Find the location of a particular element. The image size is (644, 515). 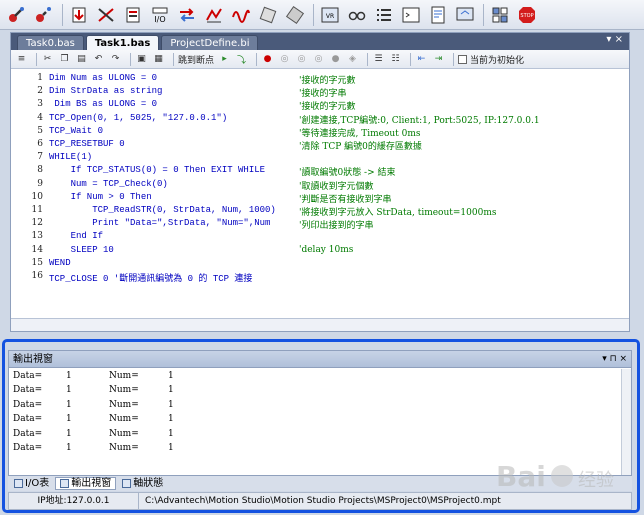

tab-task1: Task1.bas is located at coordinates (122, 42).